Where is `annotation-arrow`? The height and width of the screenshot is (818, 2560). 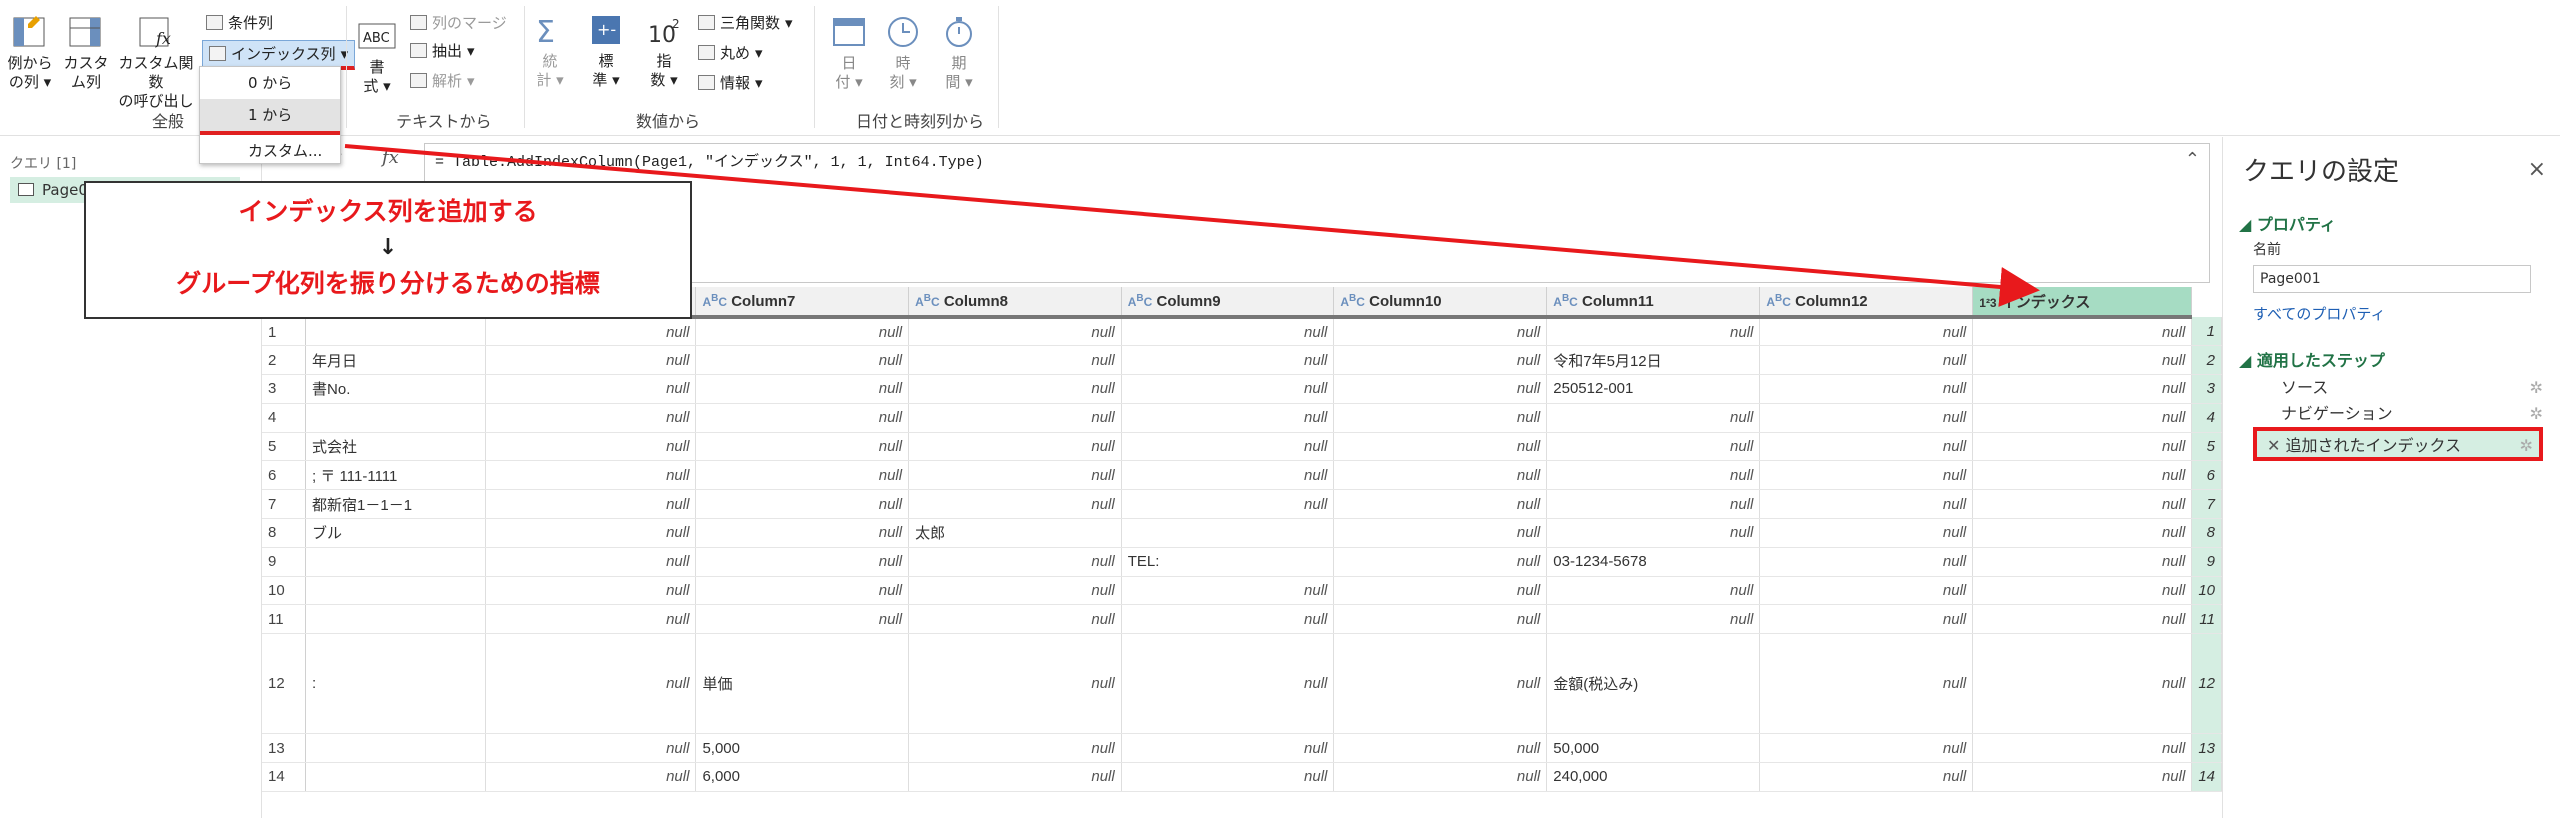 annotation-arrow is located at coordinates (1192, 225).